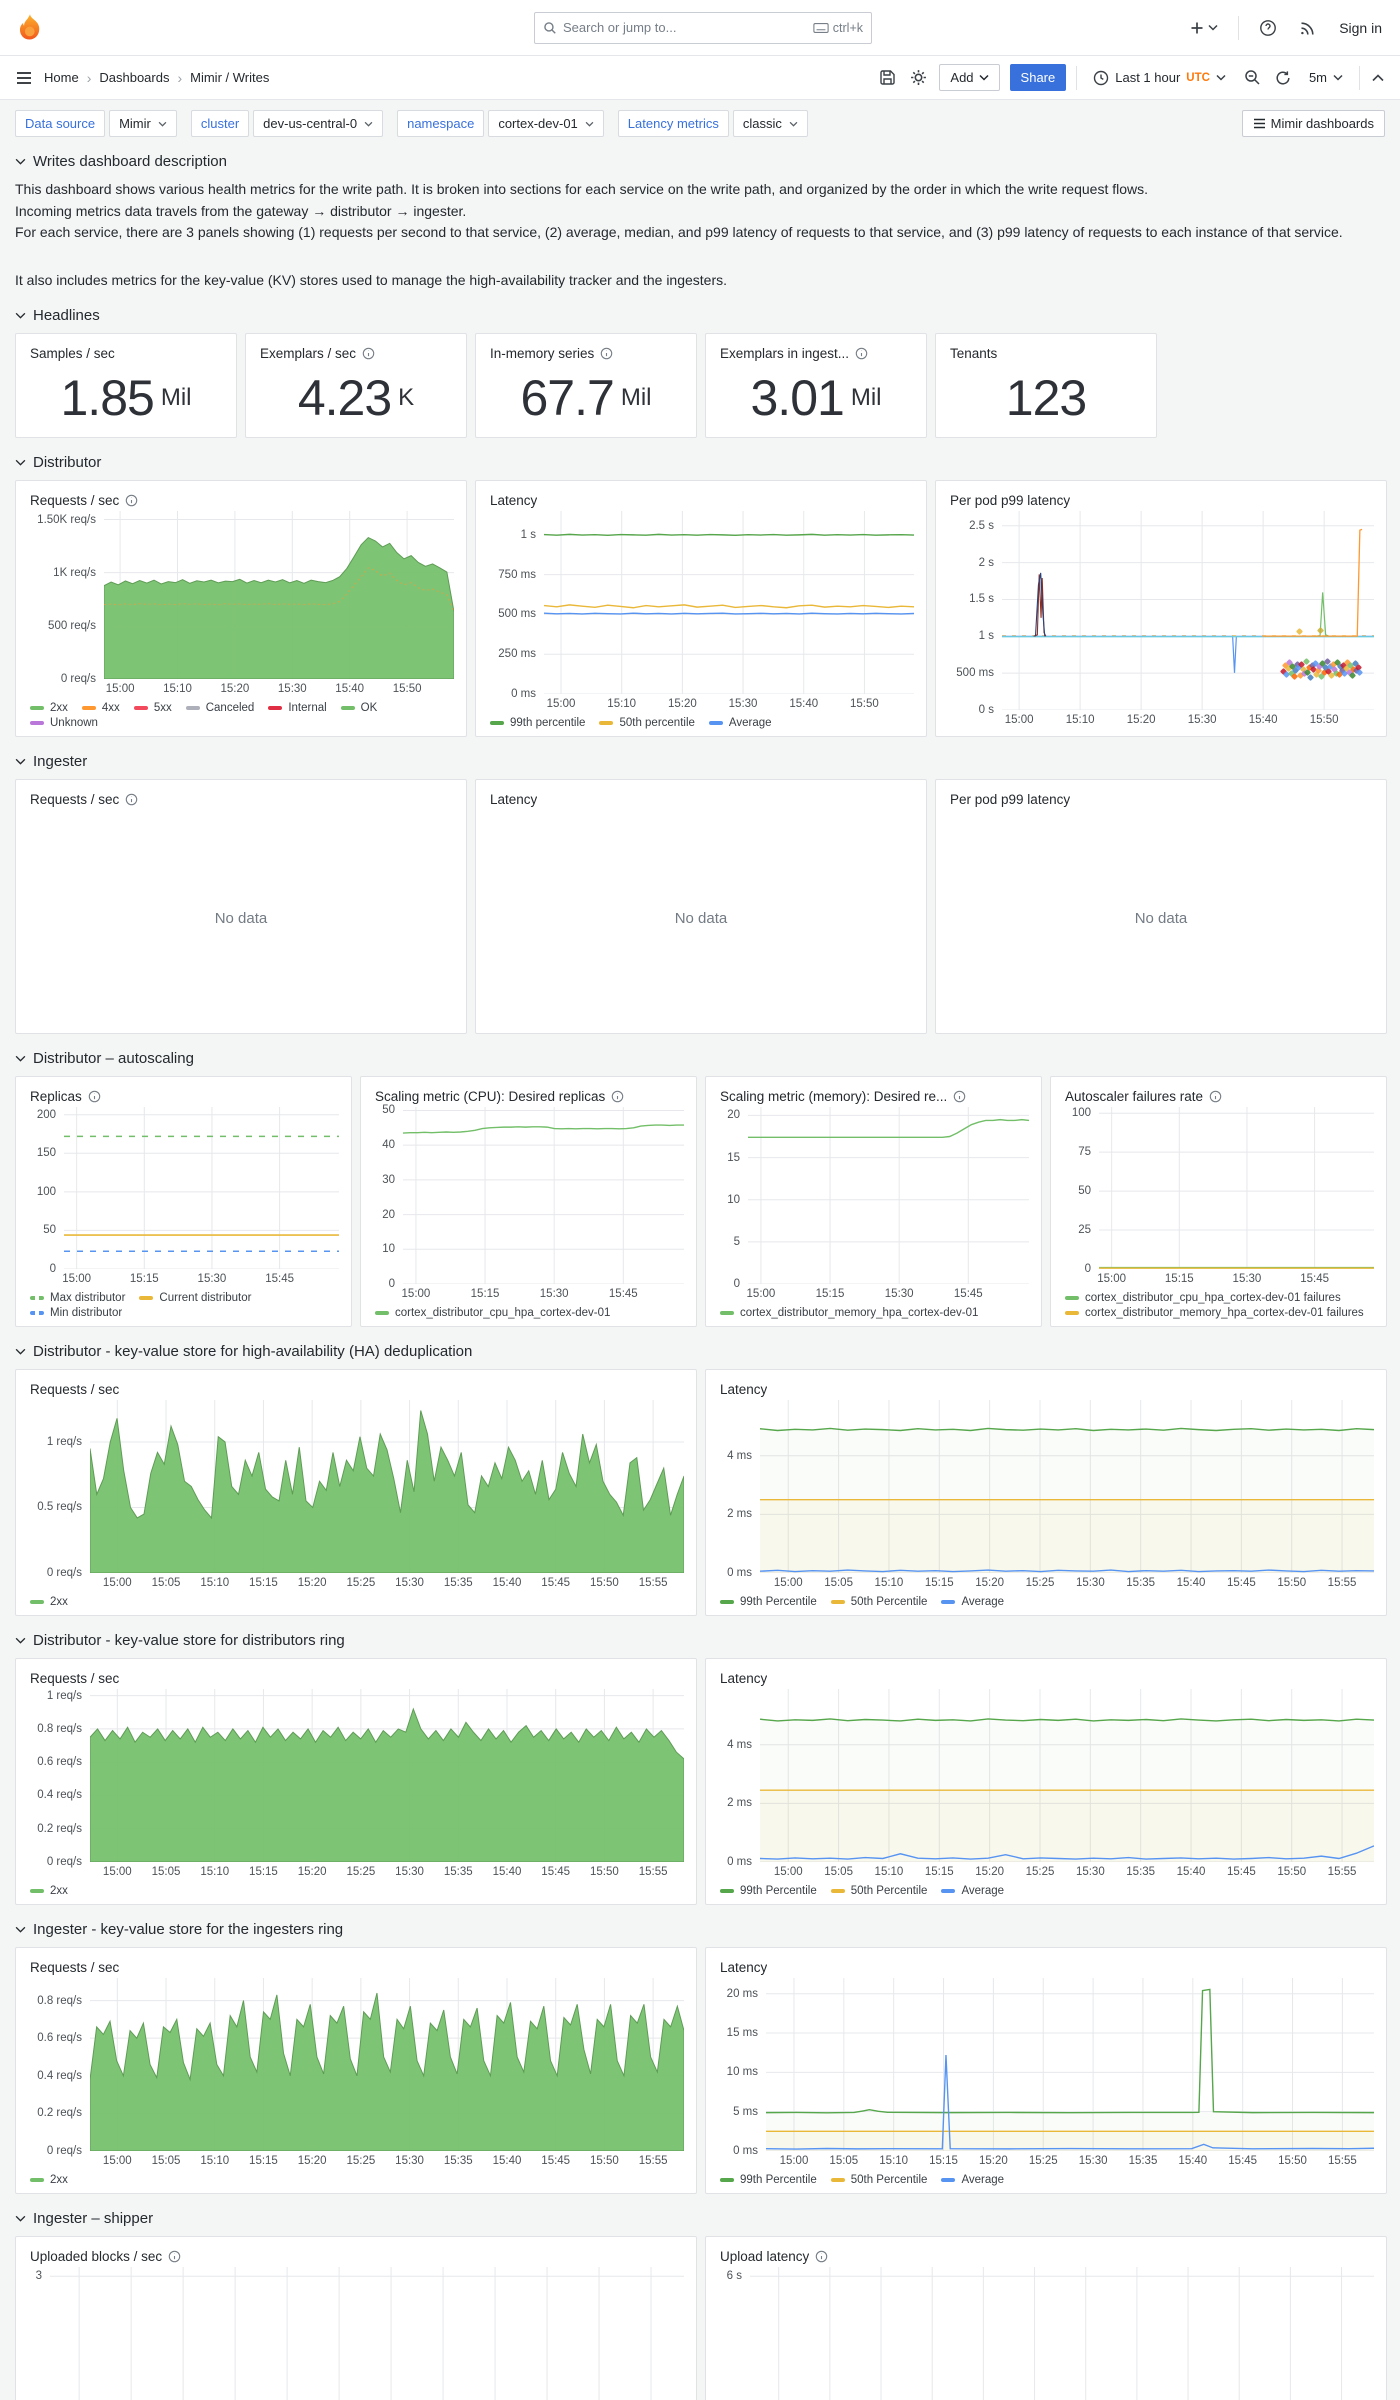 The width and height of the screenshot is (1400, 2400). Describe the element at coordinates (441, 123) in the screenshot. I see `variable-label: namespace` at that location.